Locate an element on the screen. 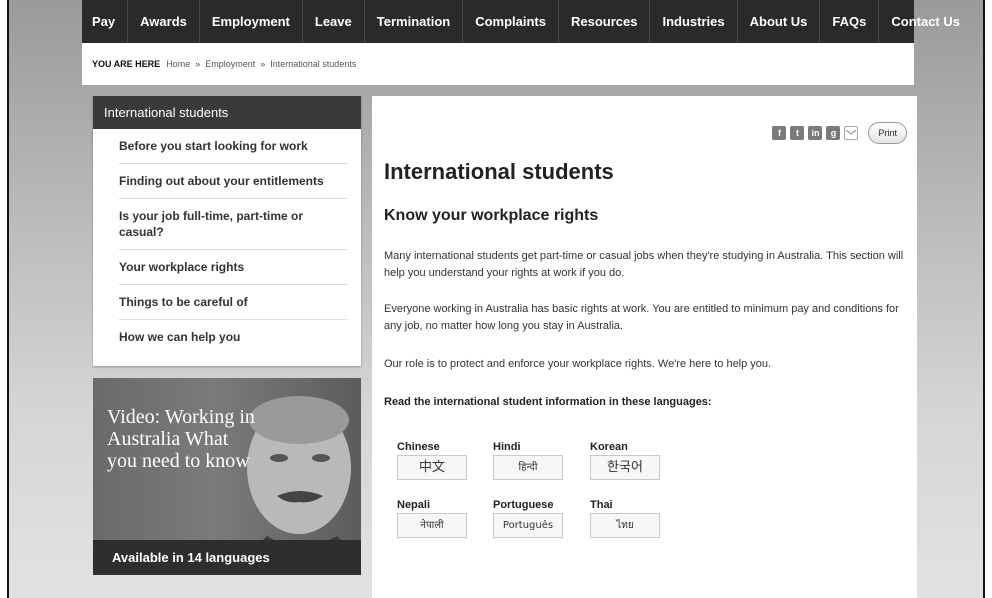 The width and height of the screenshot is (992, 598). nav-item-awards: Awards is located at coordinates (164, 21).